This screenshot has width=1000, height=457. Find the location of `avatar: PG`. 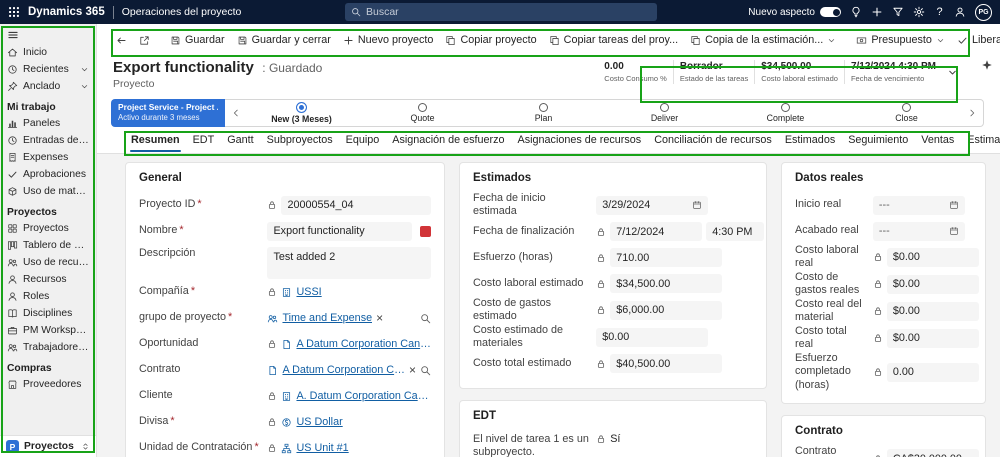

avatar: PG is located at coordinates (983, 12).